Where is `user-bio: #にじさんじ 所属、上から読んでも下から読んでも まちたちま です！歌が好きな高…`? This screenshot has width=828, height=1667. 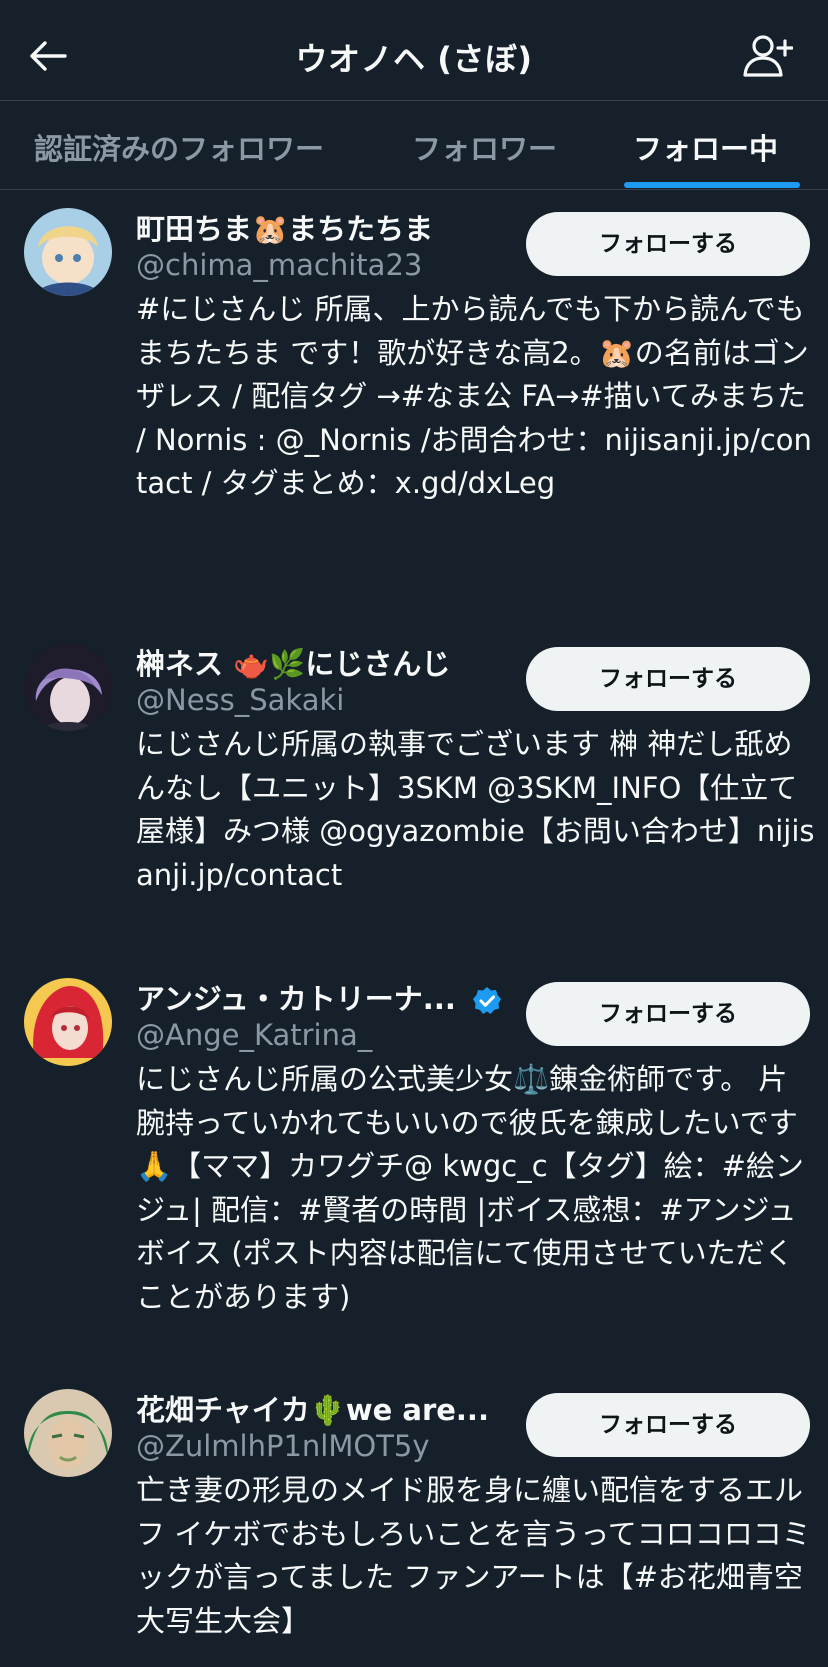 user-bio: #にじさんじ 所属、上から読んでも下から読んでも まちたちま です！歌が好きな高… is located at coordinates (474, 396).